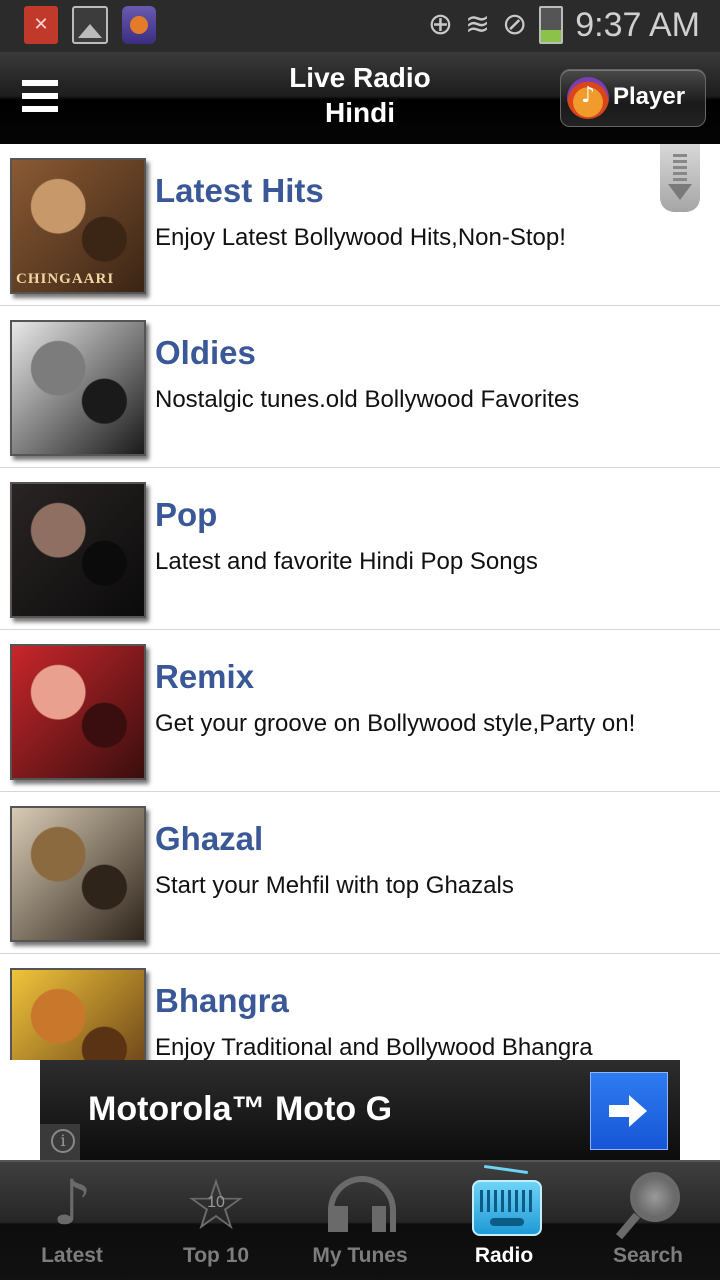 This screenshot has width=720, height=1280. What do you see at coordinates (506, 1169) in the screenshot?
I see `radio-antenna` at bounding box center [506, 1169].